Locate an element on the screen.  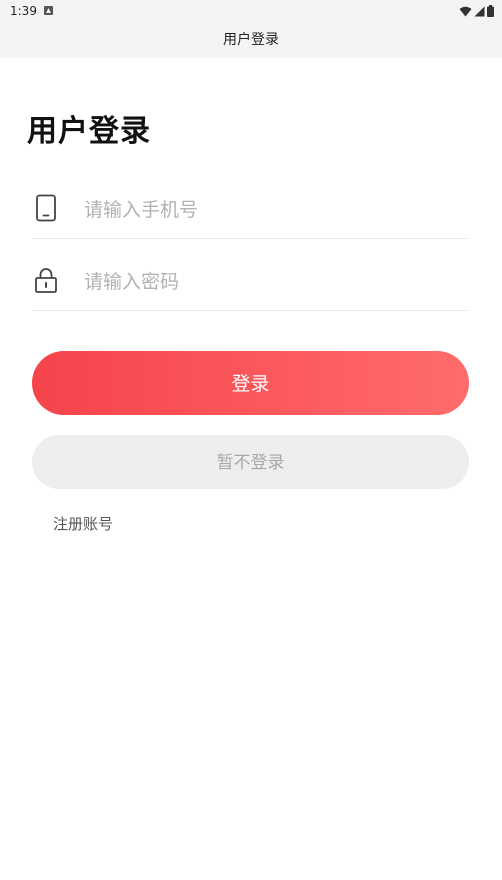
password-input is located at coordinates (274, 282).